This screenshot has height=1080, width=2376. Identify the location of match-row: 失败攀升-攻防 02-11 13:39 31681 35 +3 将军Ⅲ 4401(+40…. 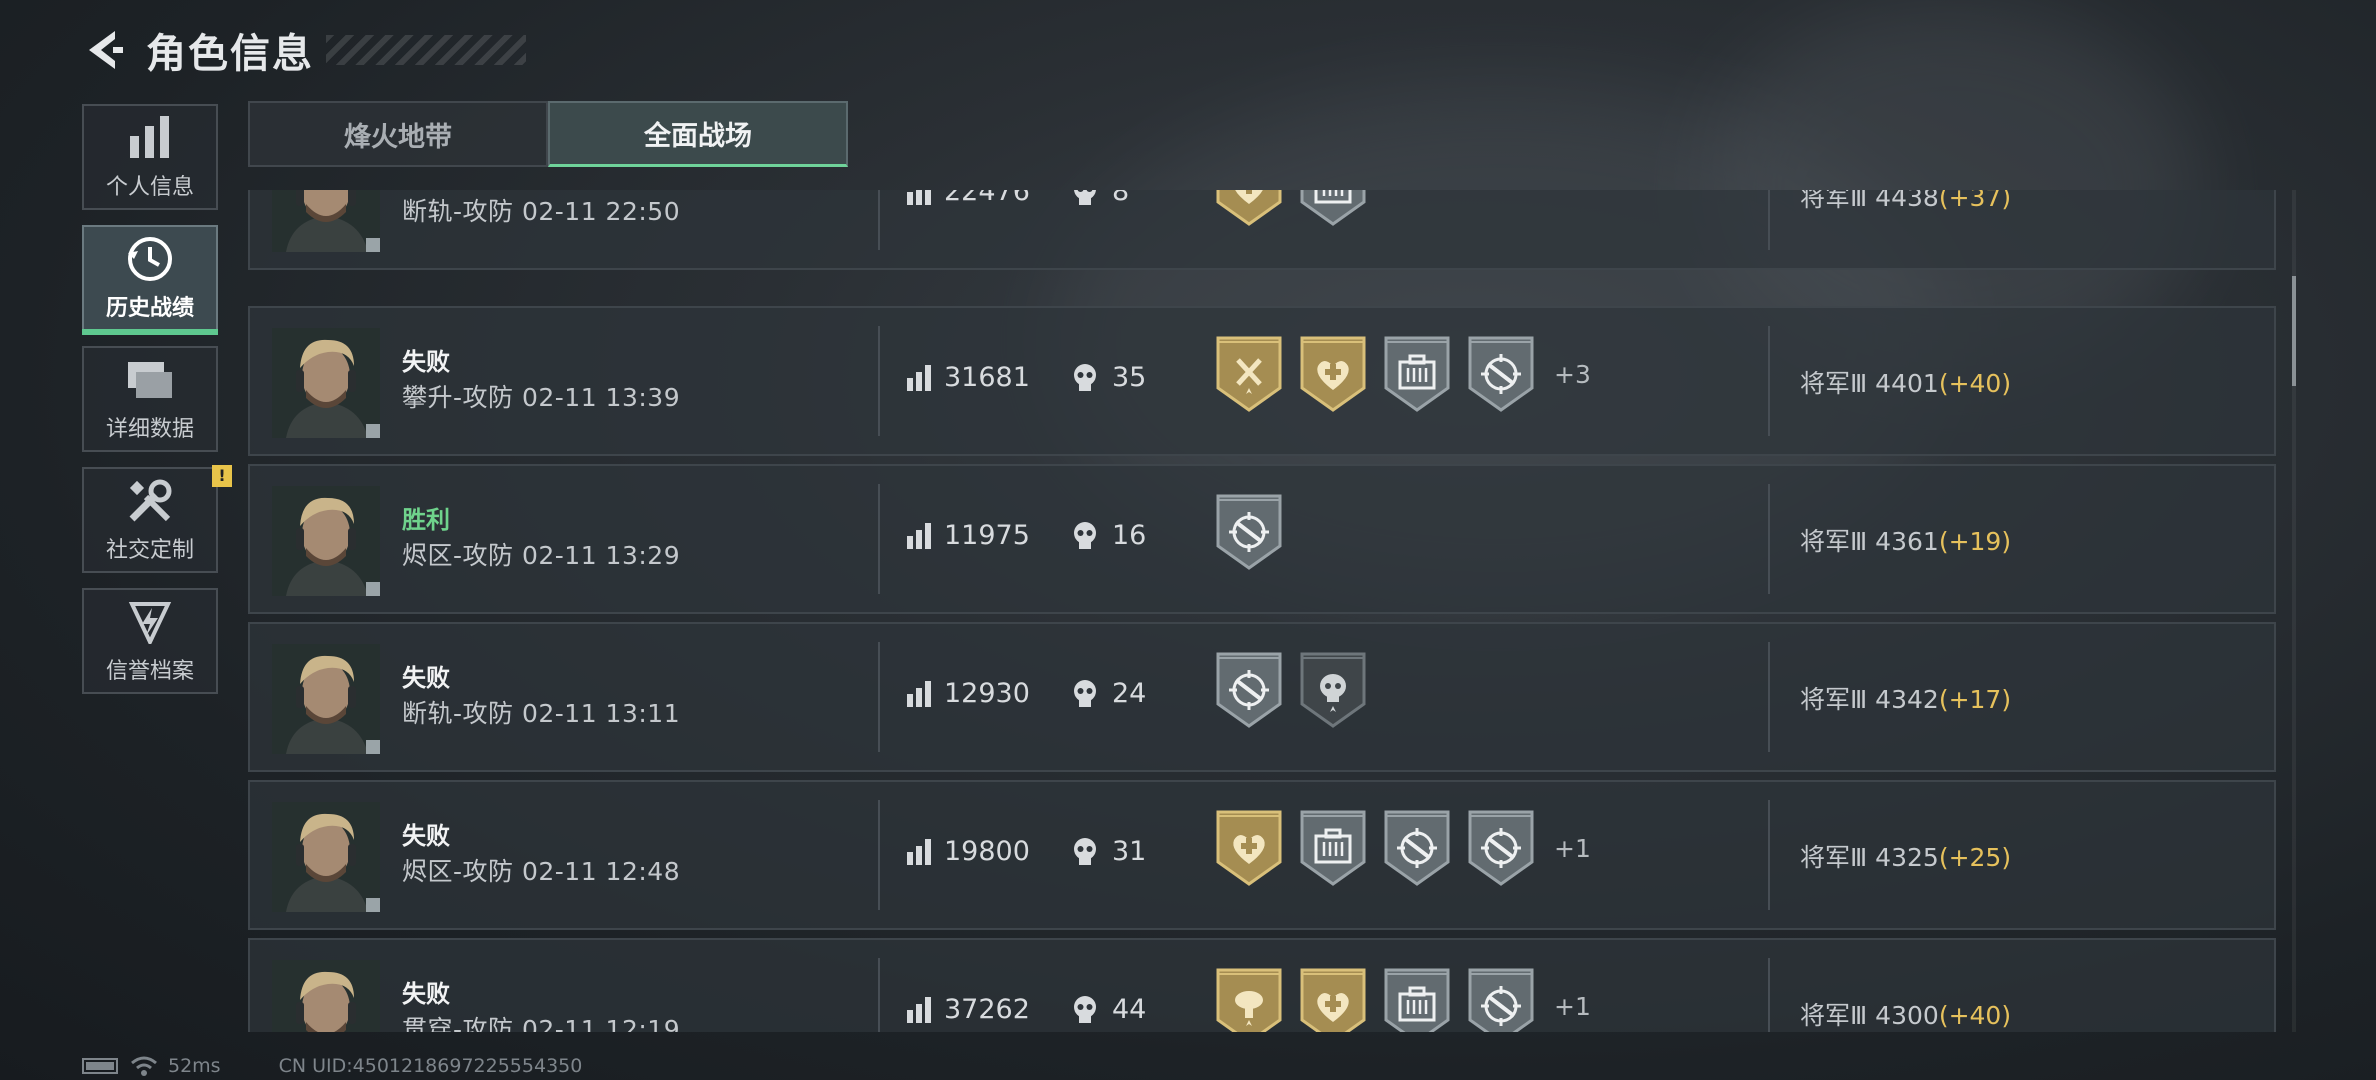
(1262, 381).